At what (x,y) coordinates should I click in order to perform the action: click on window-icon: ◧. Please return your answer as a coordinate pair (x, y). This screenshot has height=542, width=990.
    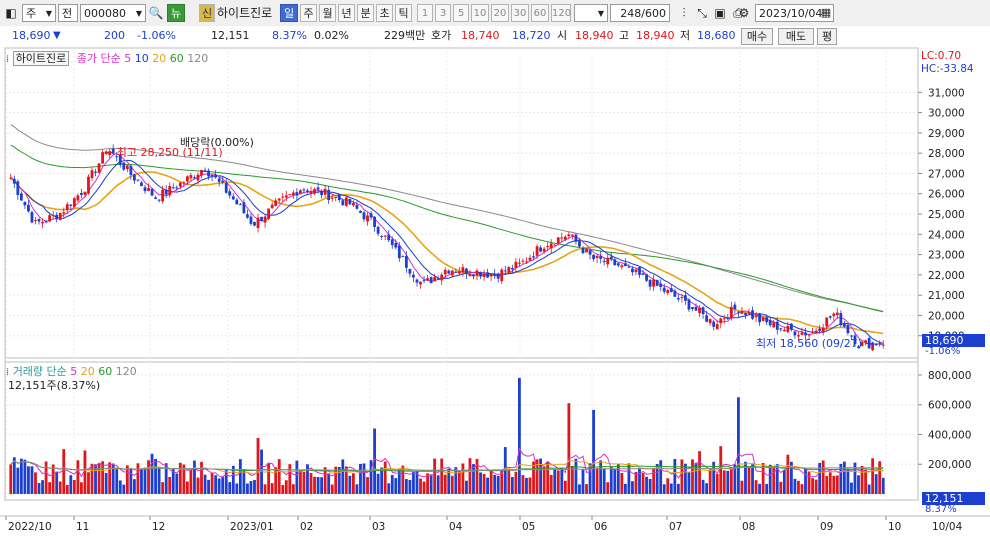
    Looking at the image, I should click on (11, 13).